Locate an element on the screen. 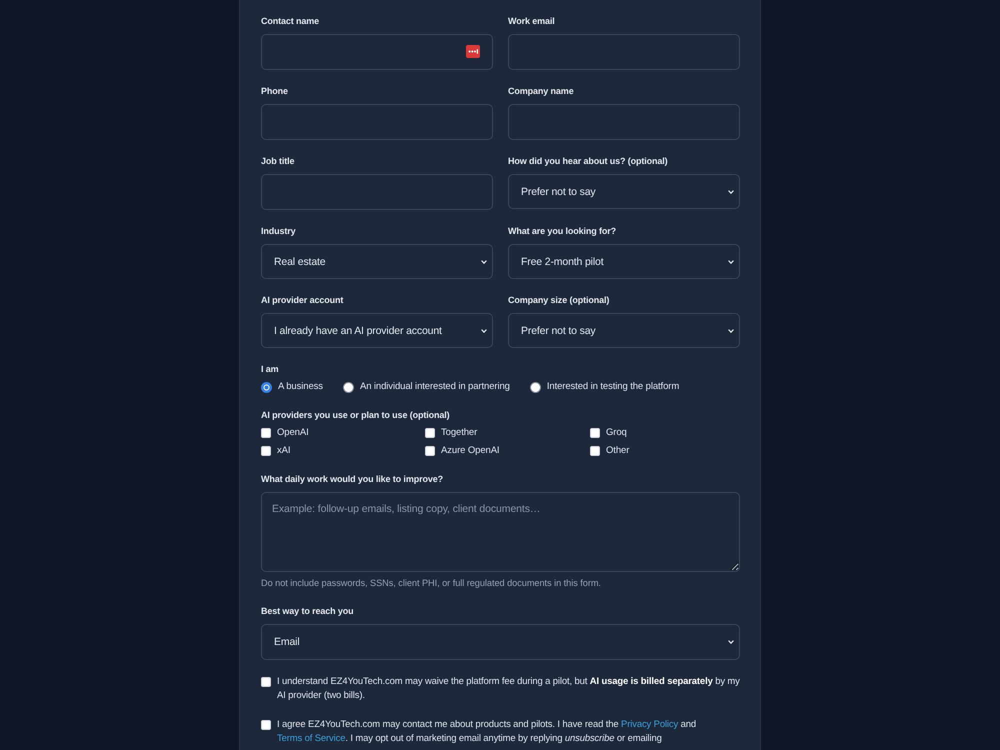 The width and height of the screenshot is (1000, 750). field-label: Phone is located at coordinates (275, 91).